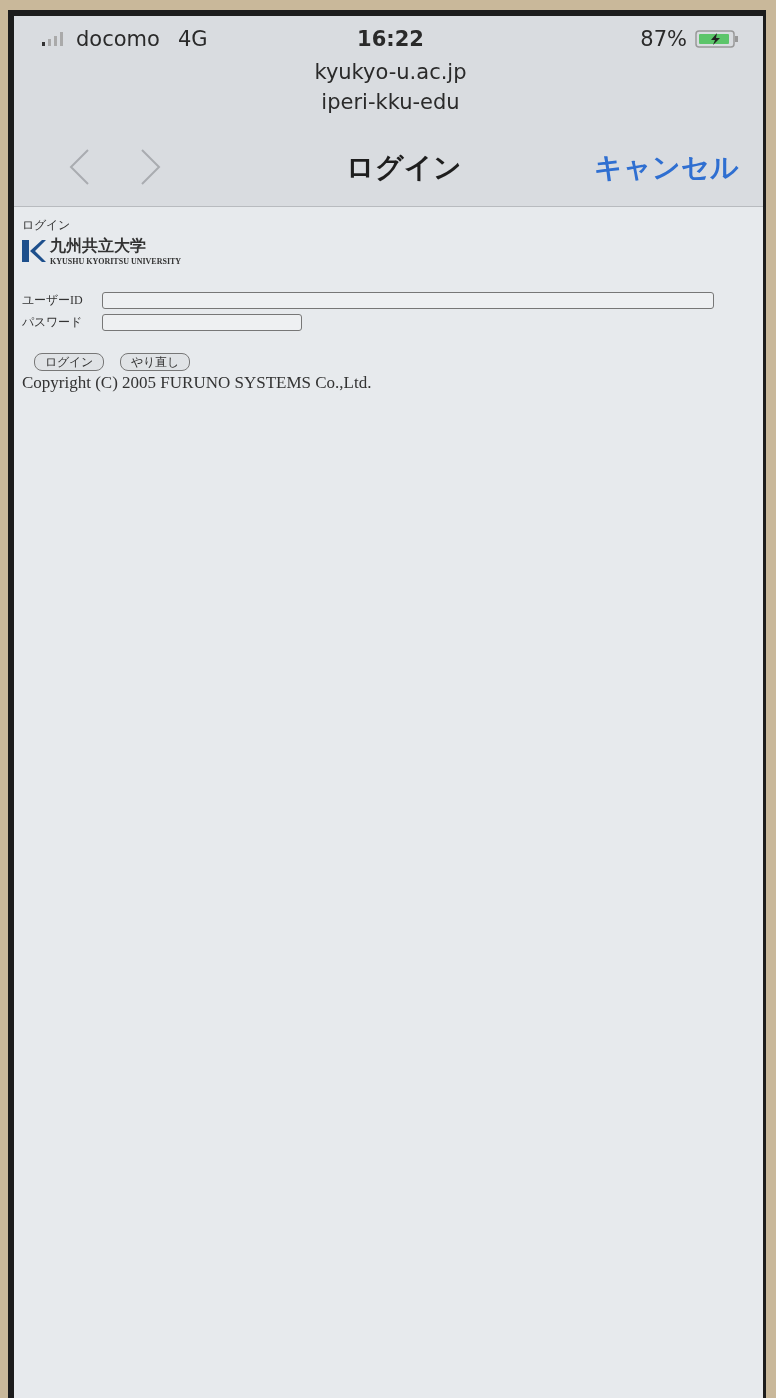 The image size is (776, 1398). What do you see at coordinates (34, 251) in the screenshot?
I see `university-logo-icon` at bounding box center [34, 251].